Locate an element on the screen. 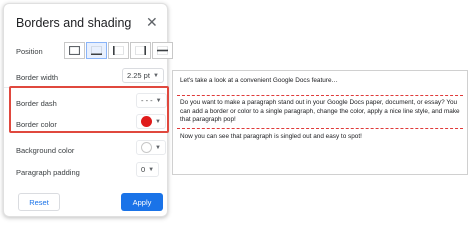 Image resolution: width=474 pixels, height=240 pixels. background-color-swatch is located at coordinates (146, 147).